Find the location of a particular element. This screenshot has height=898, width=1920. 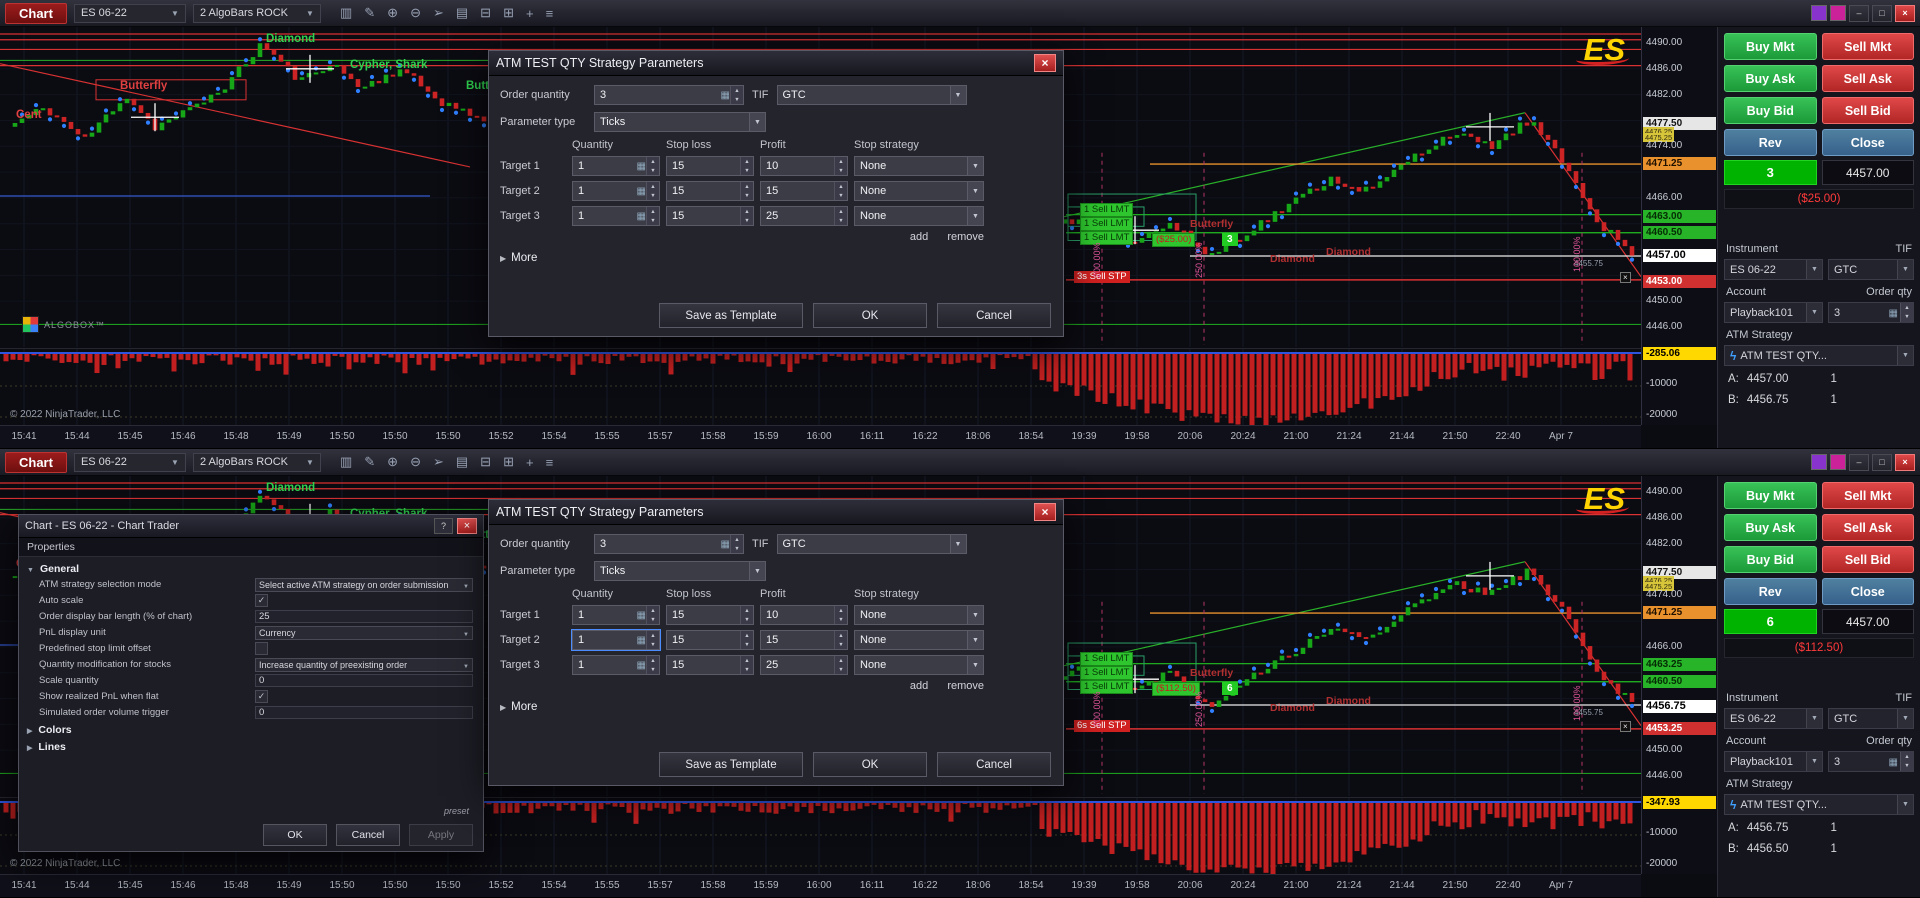

section-lines: Lines is located at coordinates (251, 746).